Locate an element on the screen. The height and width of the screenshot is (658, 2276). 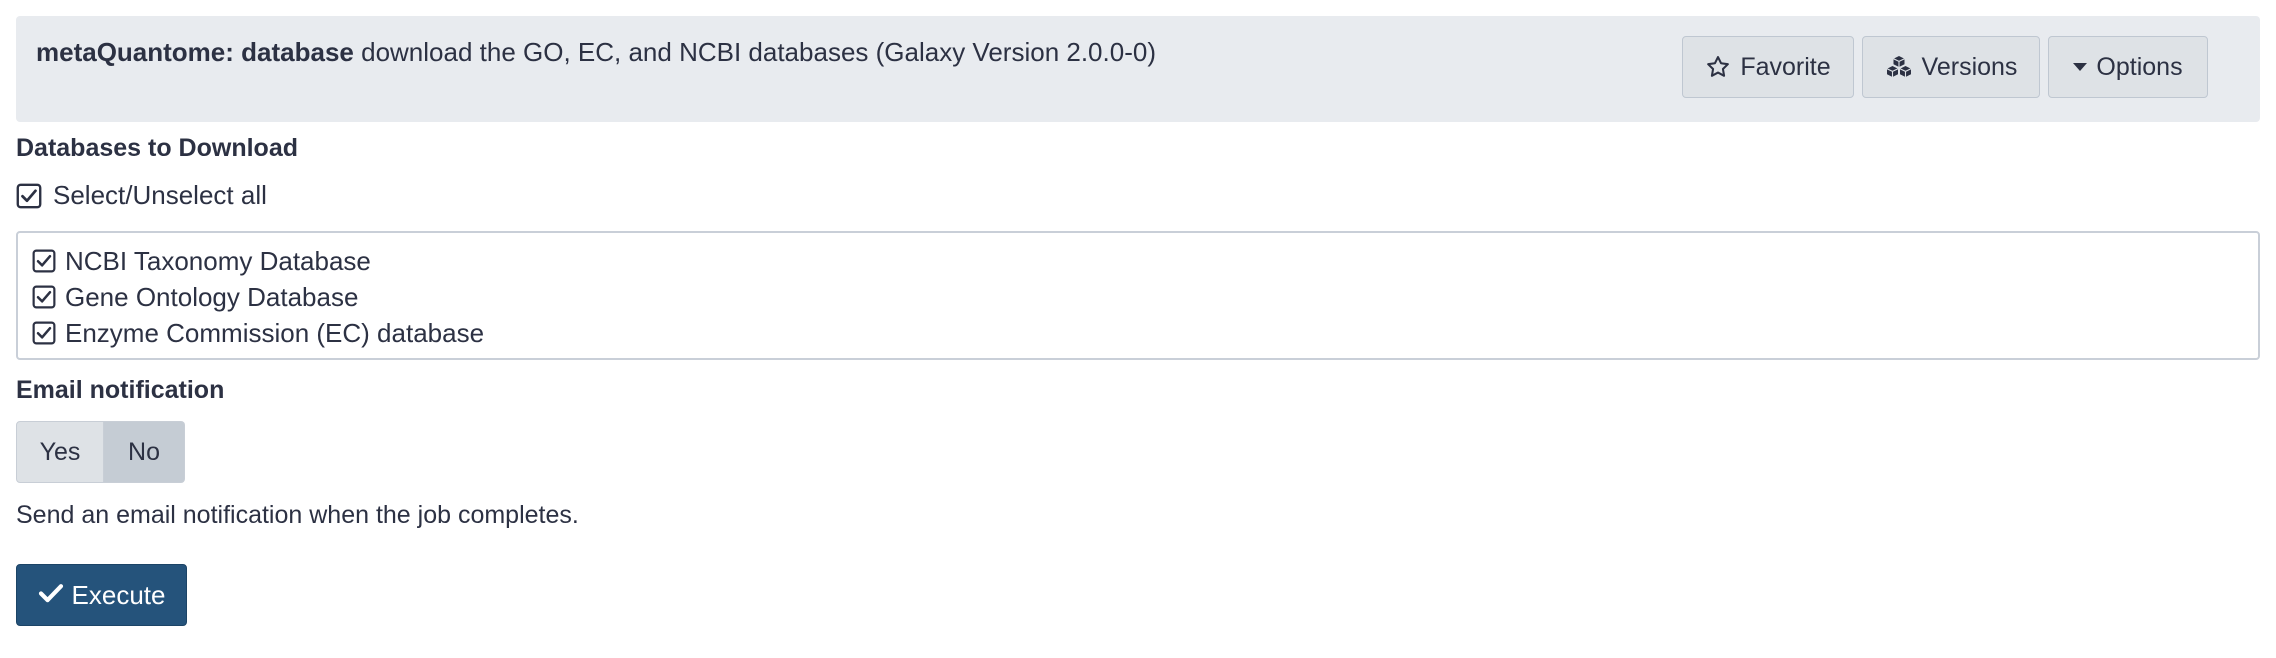
tool-name: metaQuantome: database is located at coordinates (195, 52).